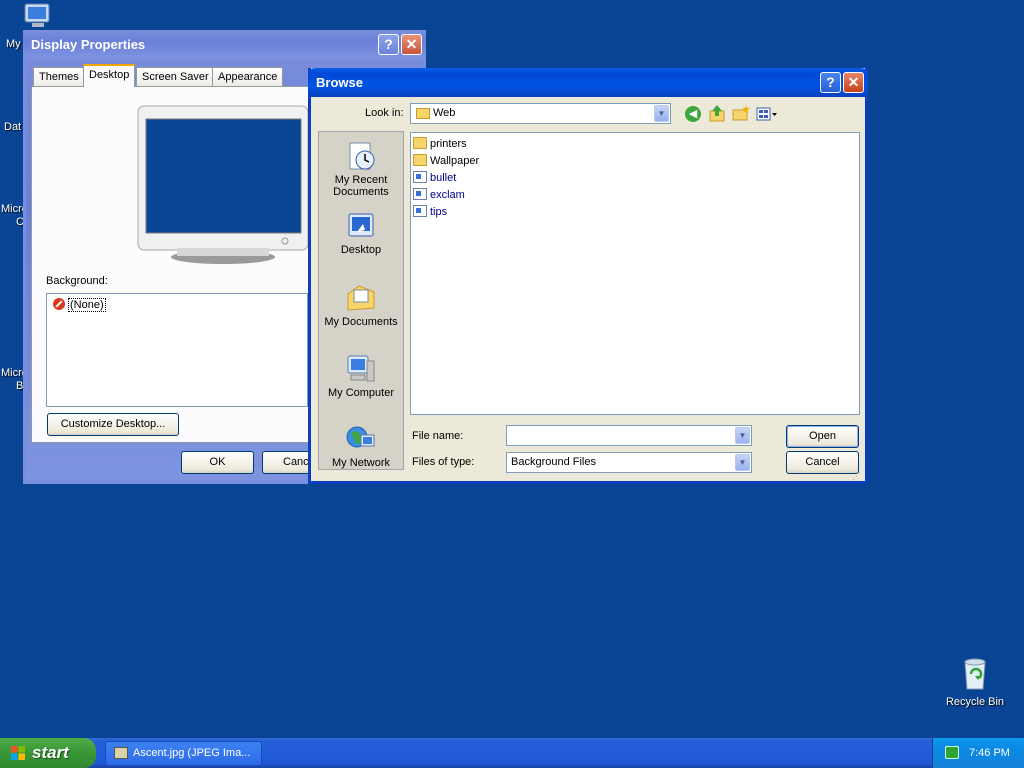  I want to click on file-name: printers, so click(448, 144).